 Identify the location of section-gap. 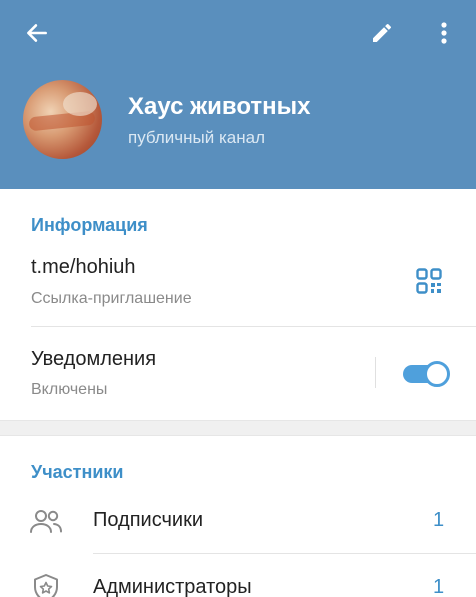
(238, 428).